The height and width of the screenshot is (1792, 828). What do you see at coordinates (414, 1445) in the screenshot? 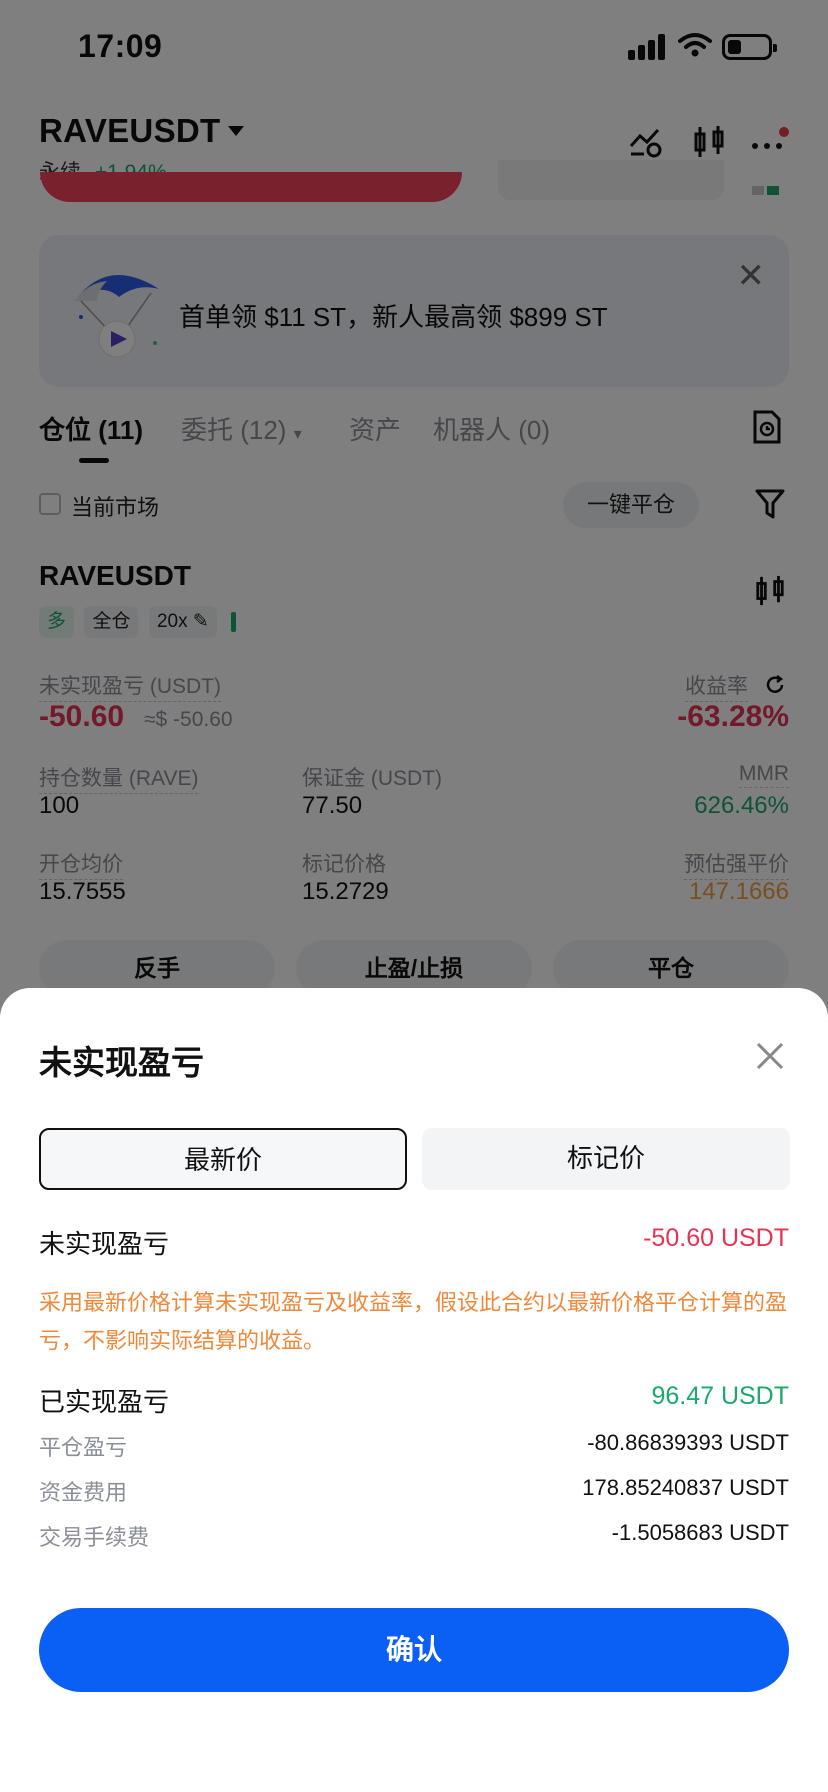
I see `close-pnl-row: 平仓盈亏 -80.86839393 USDT` at bounding box center [414, 1445].